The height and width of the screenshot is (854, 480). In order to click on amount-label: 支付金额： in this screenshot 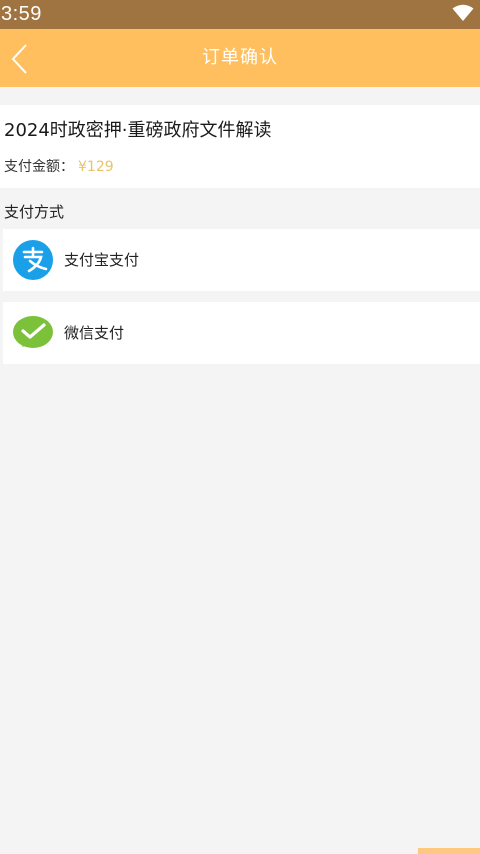, I will do `click(39, 167)`.